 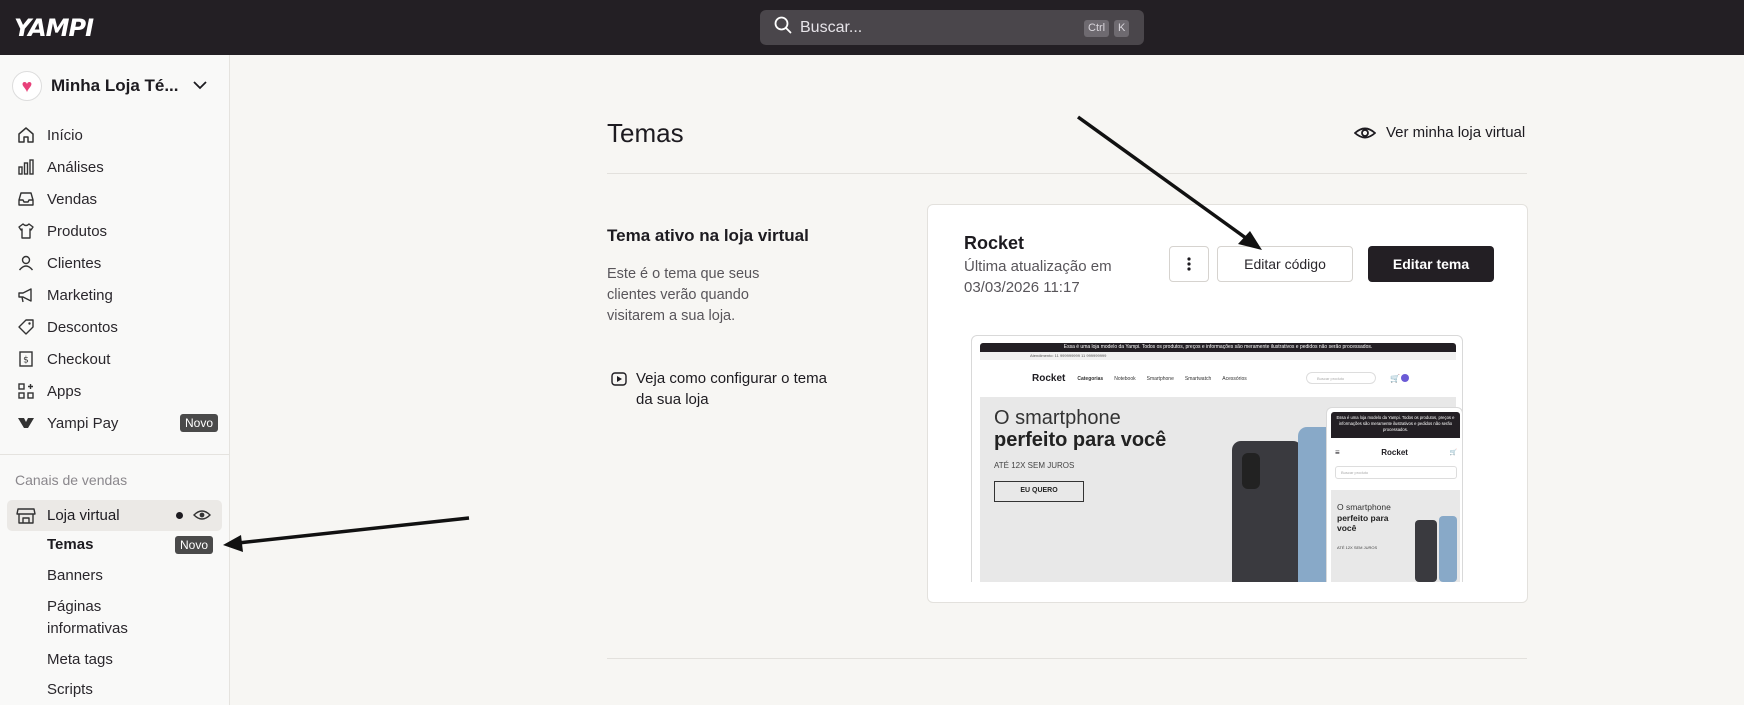 I want to click on home-icon, so click(x=26, y=135).